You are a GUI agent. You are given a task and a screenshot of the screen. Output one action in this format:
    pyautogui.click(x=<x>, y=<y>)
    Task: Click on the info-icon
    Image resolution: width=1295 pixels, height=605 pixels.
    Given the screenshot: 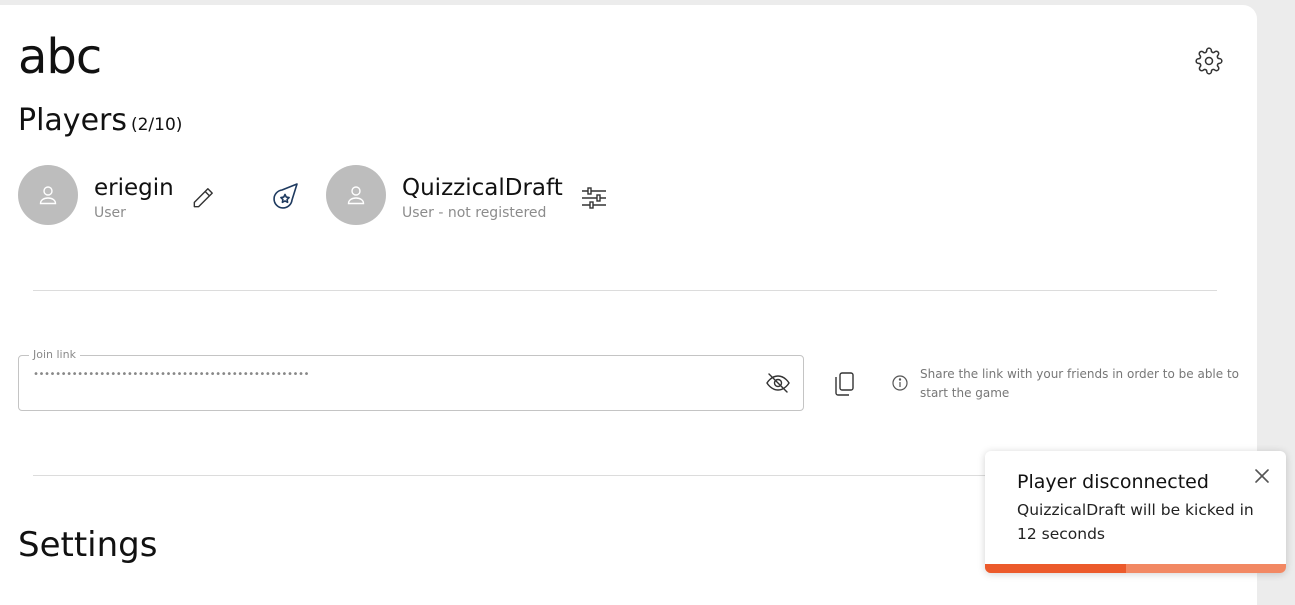 What is the action you would take?
    pyautogui.click(x=900, y=383)
    